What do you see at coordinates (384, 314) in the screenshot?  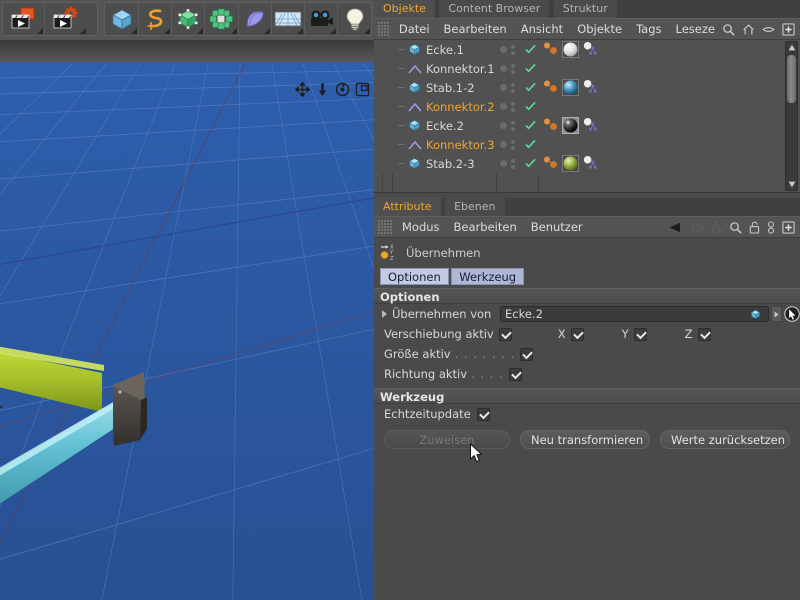 I see `expand-arrow-icon` at bounding box center [384, 314].